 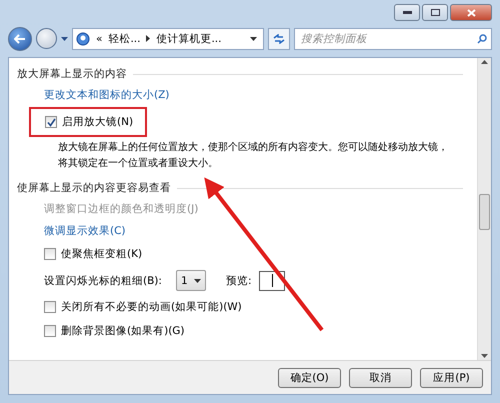 I want to click on checkbox-label: 关闭所有不必要的动画(如果可能)(W), so click(x=151, y=307).